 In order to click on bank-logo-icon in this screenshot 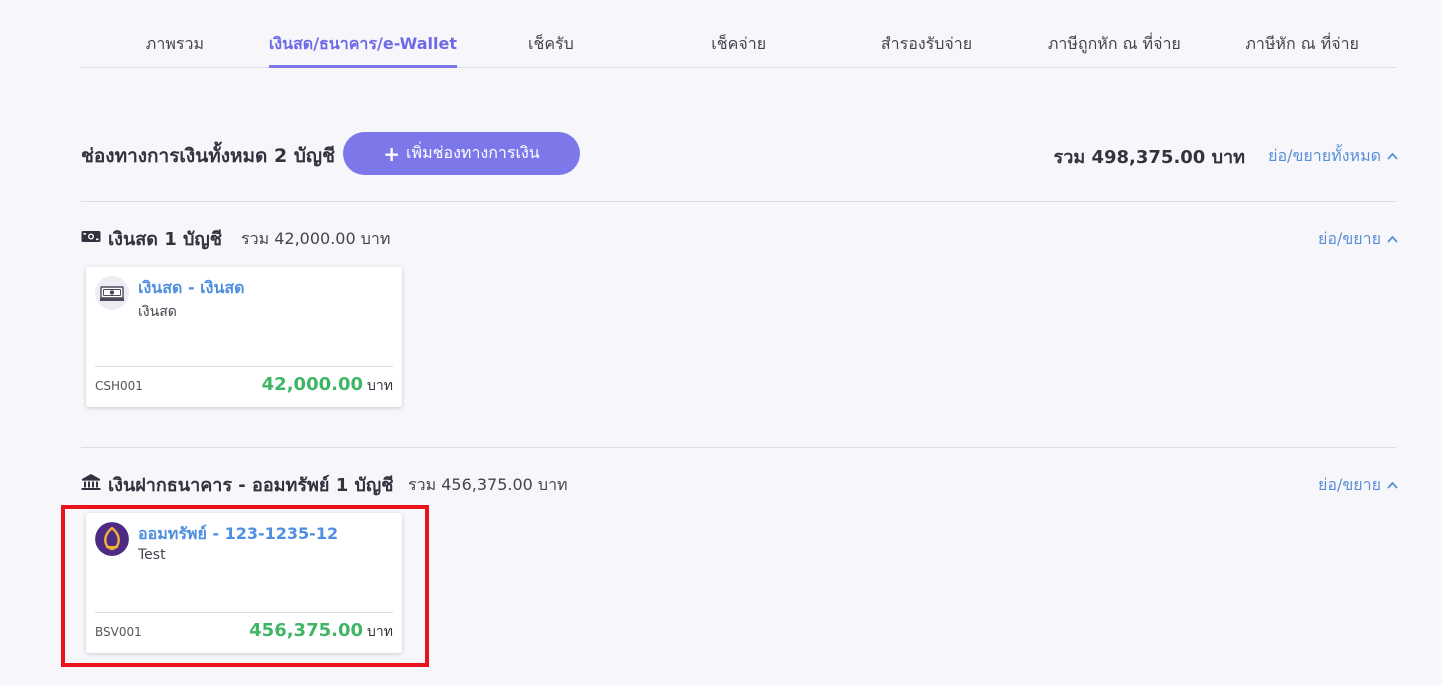, I will do `click(112, 539)`.